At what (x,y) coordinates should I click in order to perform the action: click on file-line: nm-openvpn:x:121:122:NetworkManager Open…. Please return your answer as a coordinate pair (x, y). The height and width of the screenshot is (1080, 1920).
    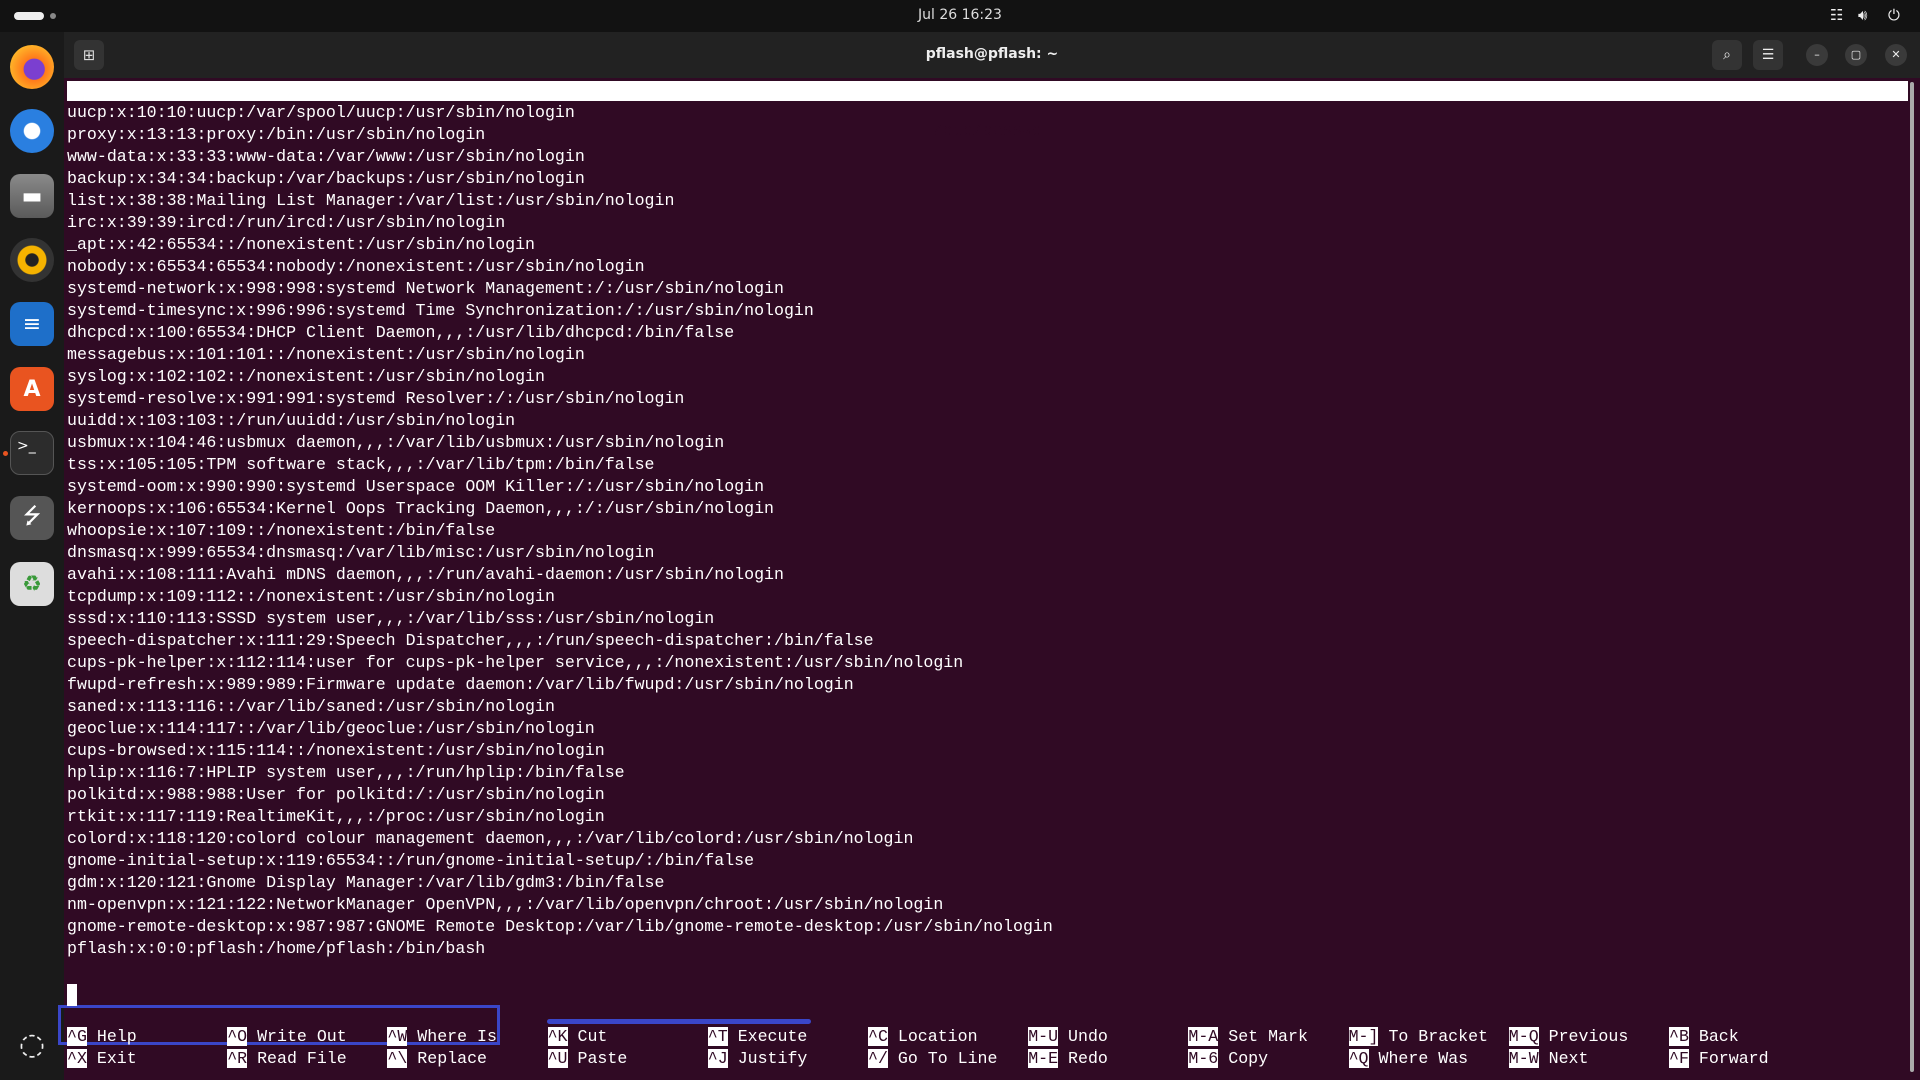
    Looking at the image, I should click on (560, 905).